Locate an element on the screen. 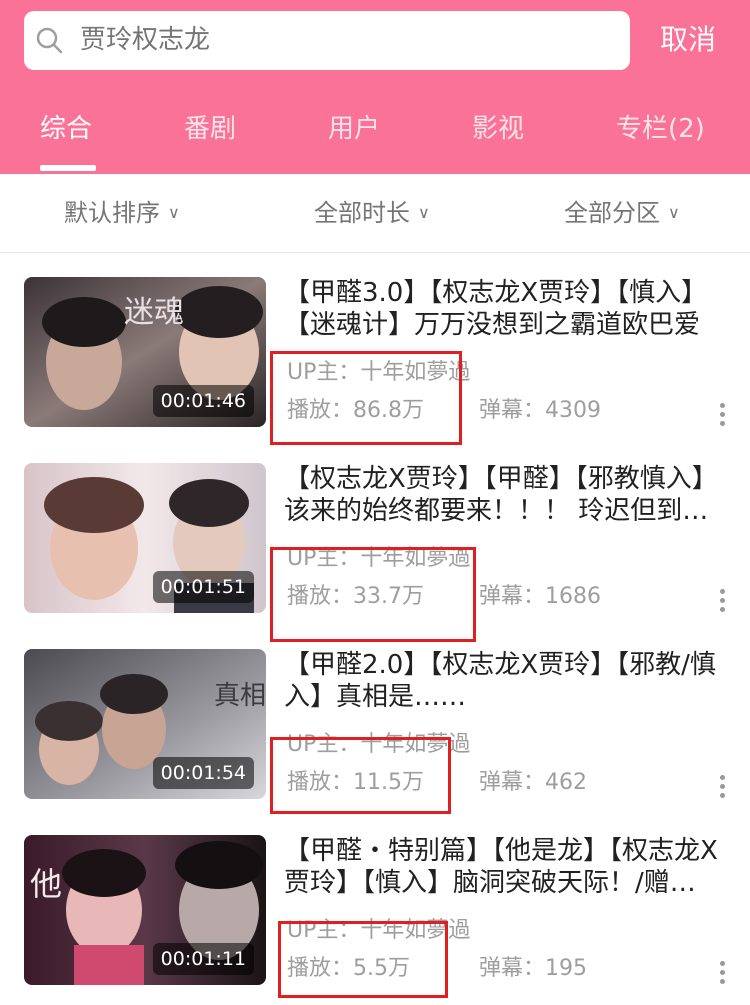 The image size is (750, 1005). duration-badge: 00:01:54 is located at coordinates (203, 773).